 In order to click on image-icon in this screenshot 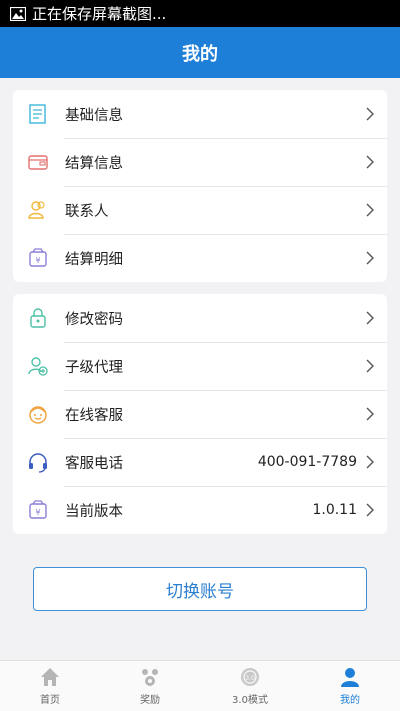, I will do `click(18, 13)`.